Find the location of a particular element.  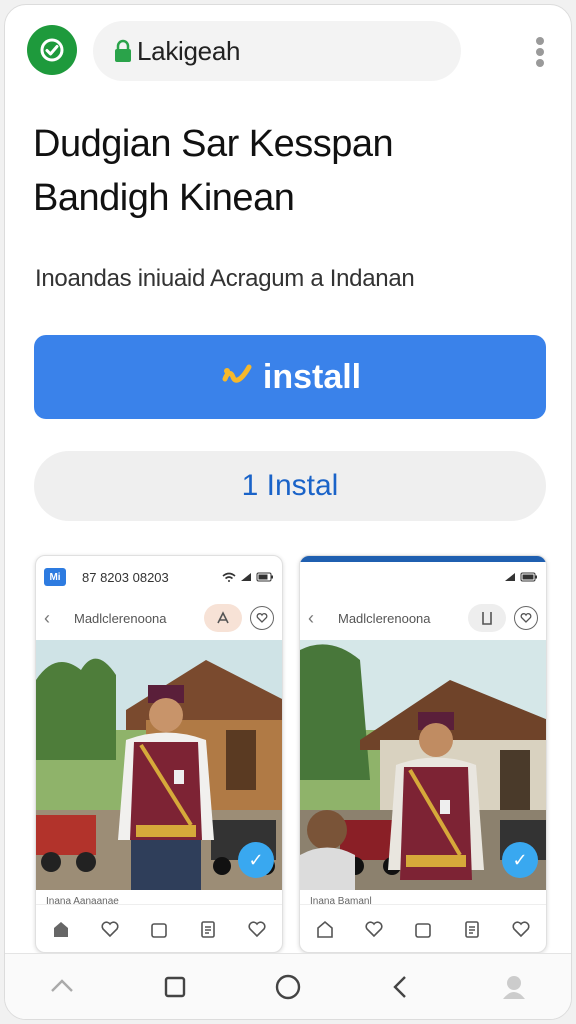

status-time: 87 8203 08203 is located at coordinates (125, 577).